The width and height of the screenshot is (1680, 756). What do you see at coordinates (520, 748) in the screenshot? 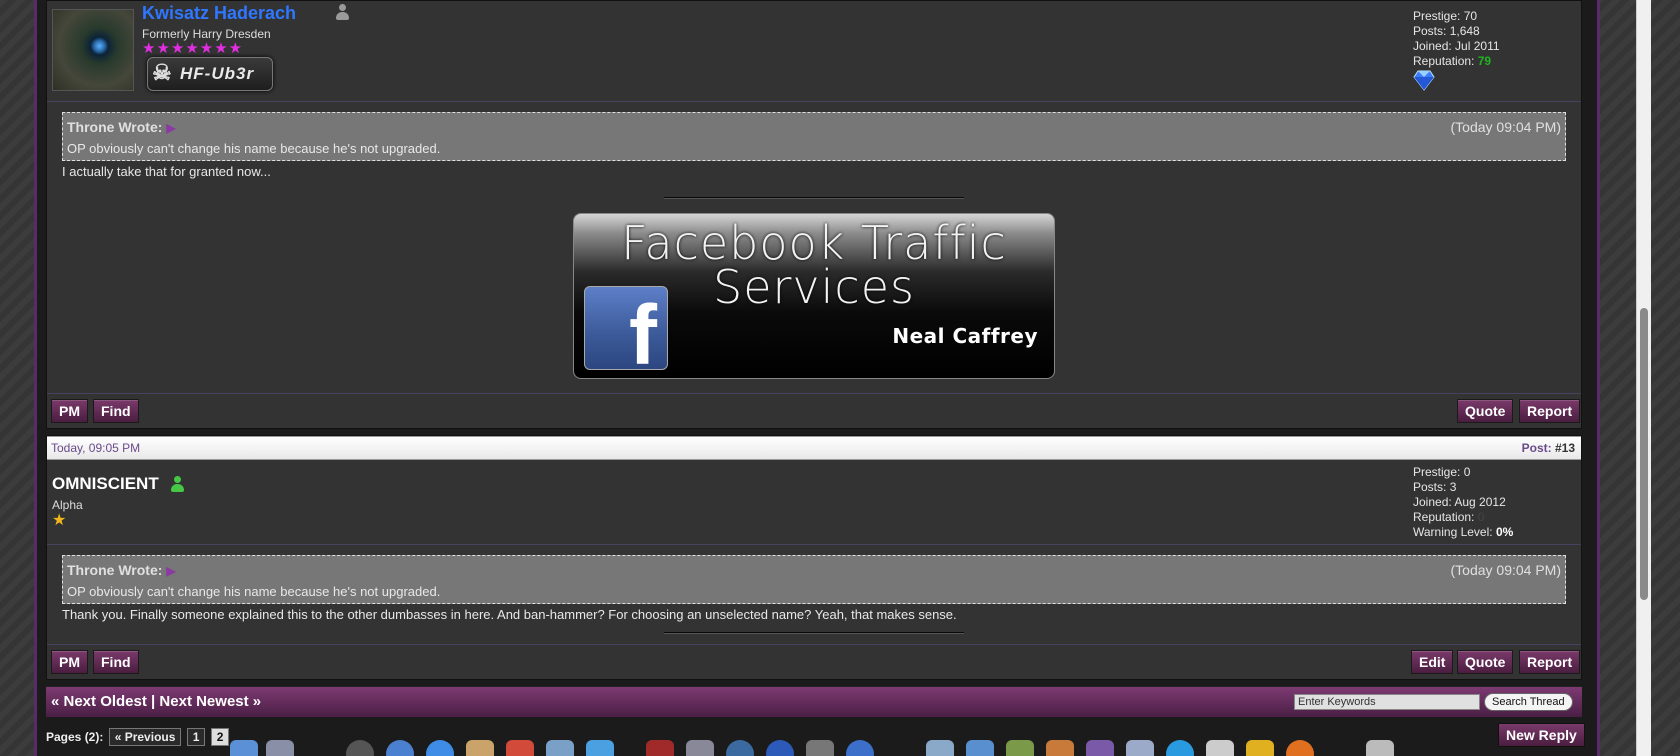
I see `calendar-icon` at bounding box center [520, 748].